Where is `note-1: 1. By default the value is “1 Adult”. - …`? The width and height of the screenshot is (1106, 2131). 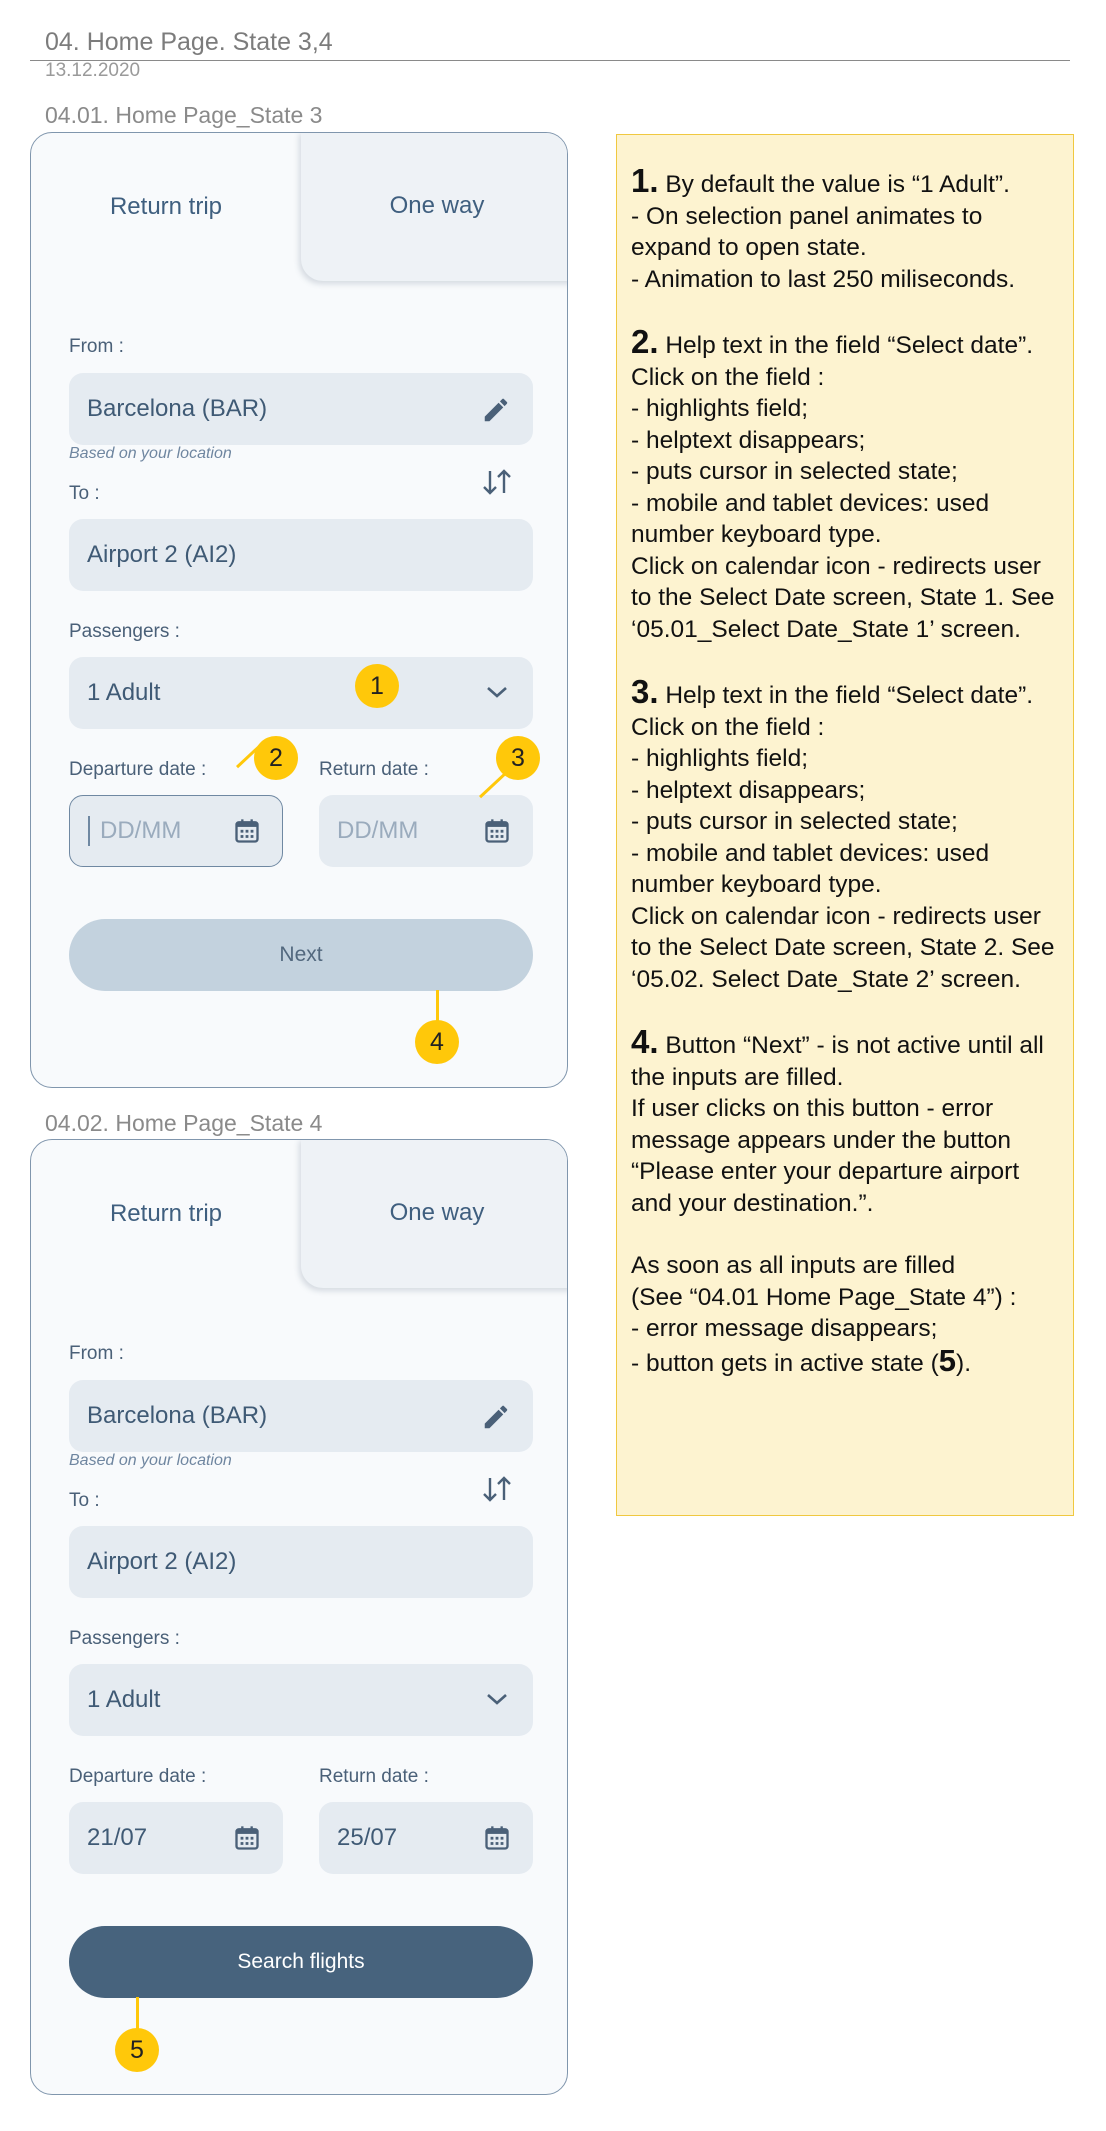
note-1: 1. By default the value is “1 Adult”. - … is located at coordinates (845, 228).